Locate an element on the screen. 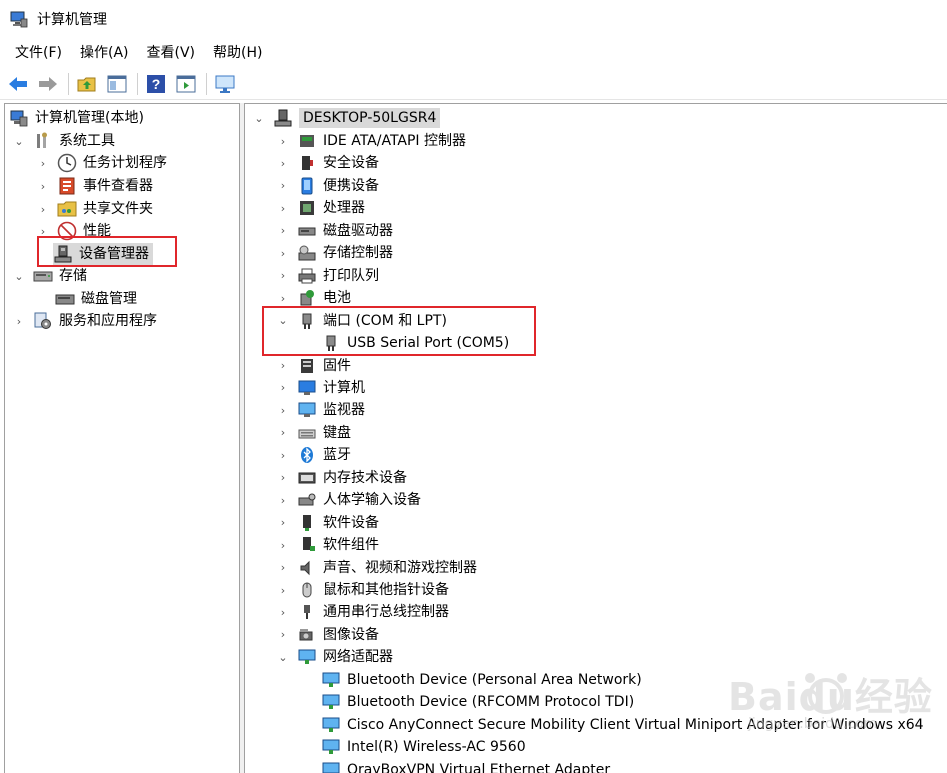  menu-bar: 文件(F) 操作(A) 查看(V) 帮助(H) is located at coordinates (473, 53).